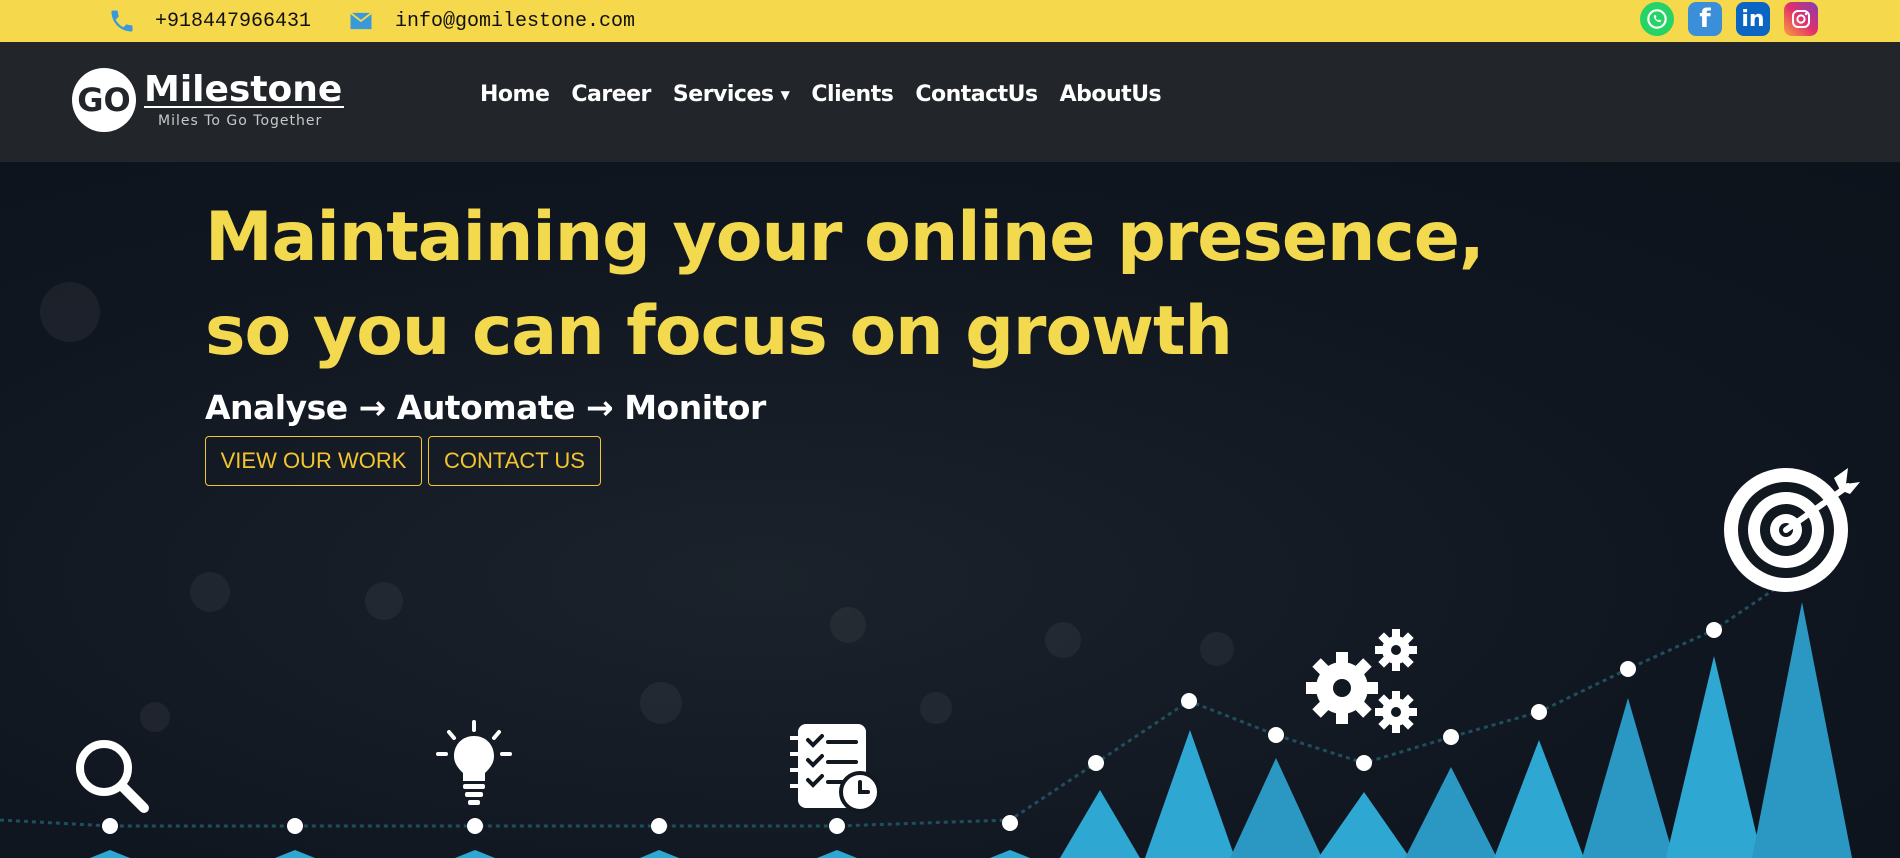  What do you see at coordinates (723, 94) in the screenshot?
I see `nav-services-label: Services` at bounding box center [723, 94].